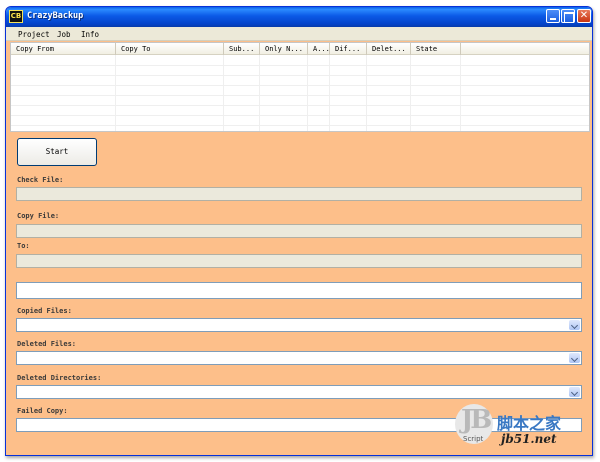 This screenshot has height=462, width=600. Describe the element at coordinates (568, 16) in the screenshot. I see `maximize-button` at that location.